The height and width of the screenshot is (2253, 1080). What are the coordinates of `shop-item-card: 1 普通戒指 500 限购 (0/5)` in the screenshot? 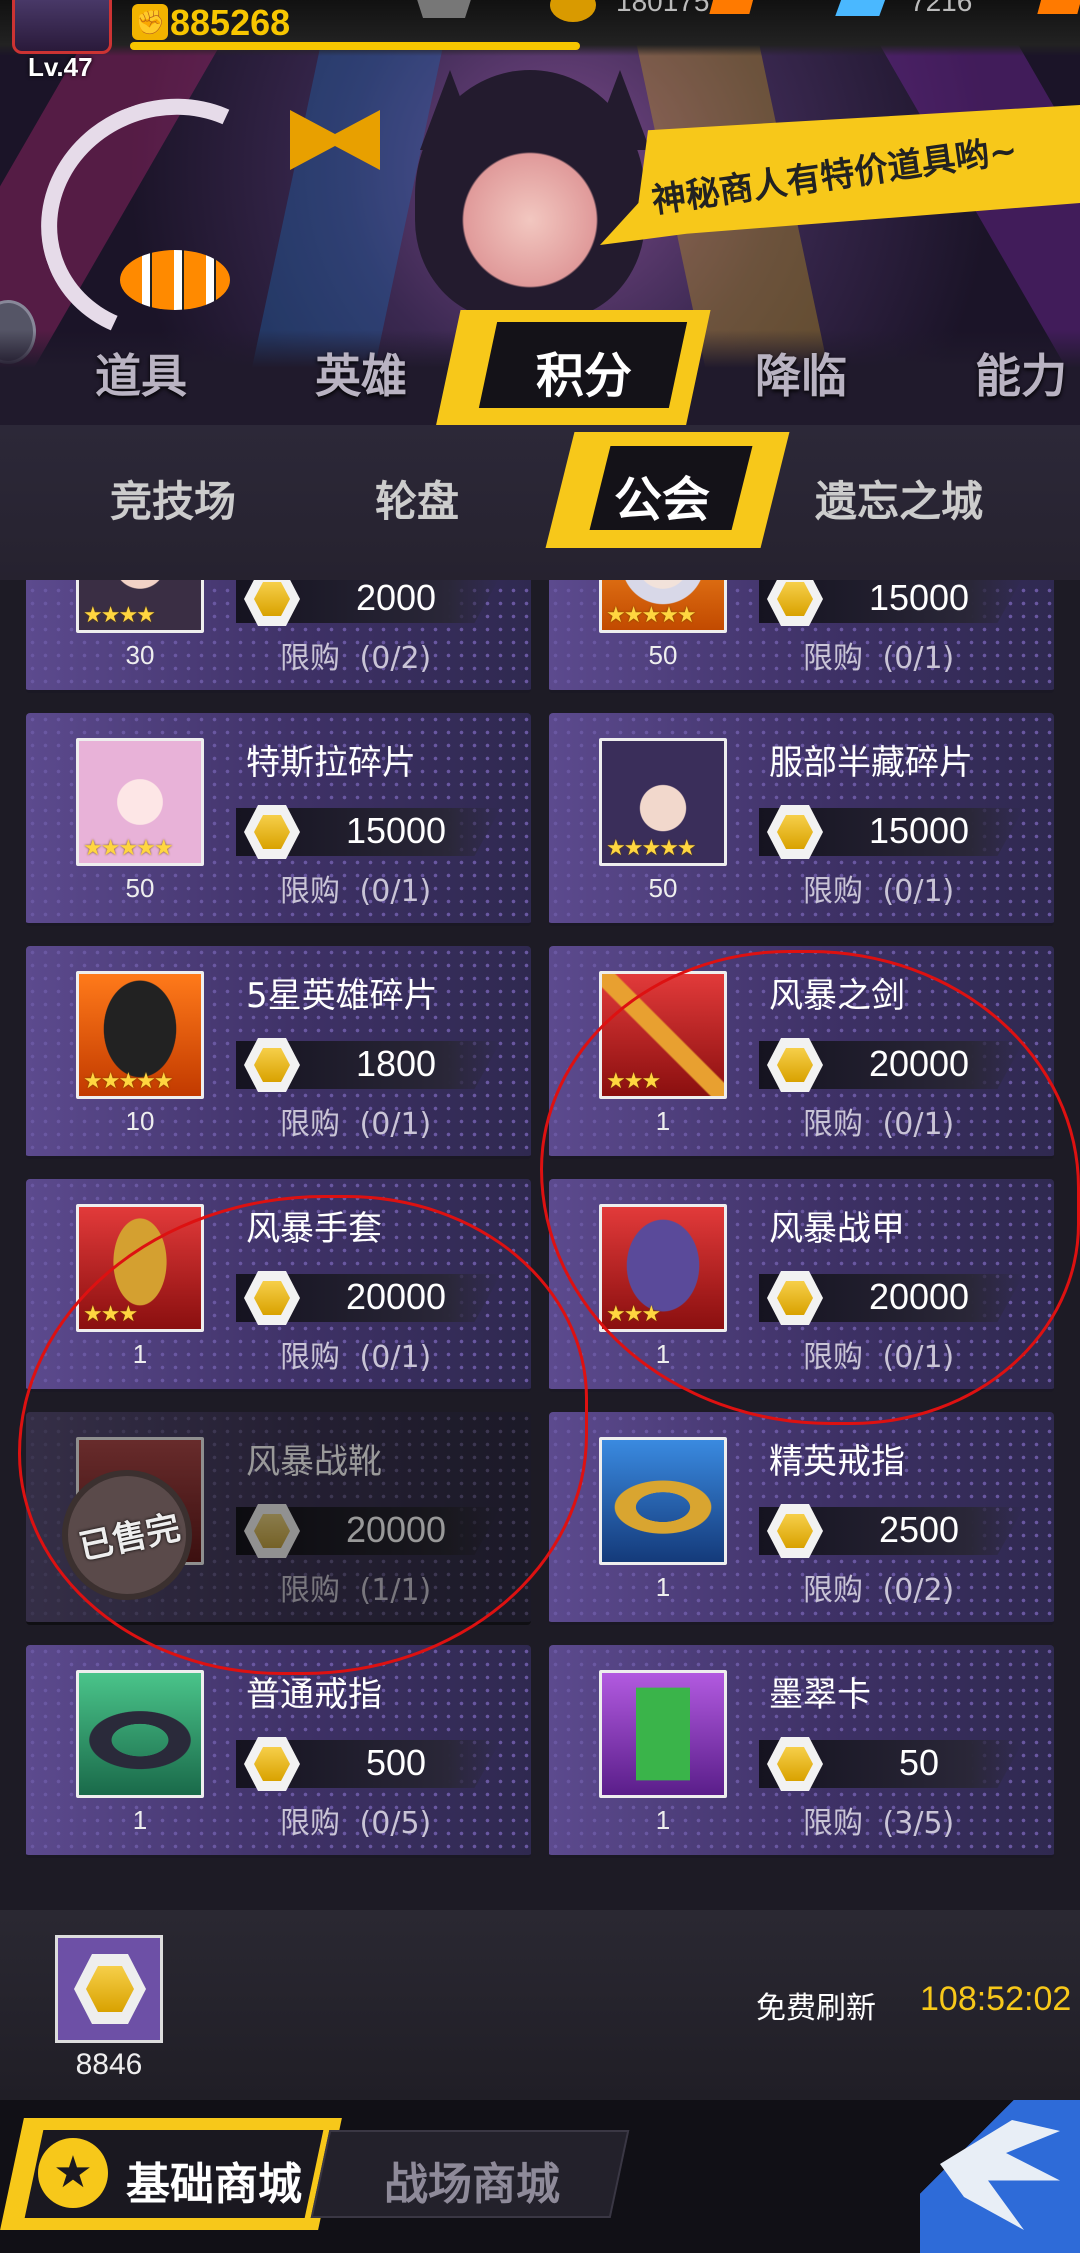 It's located at (278, 1751).